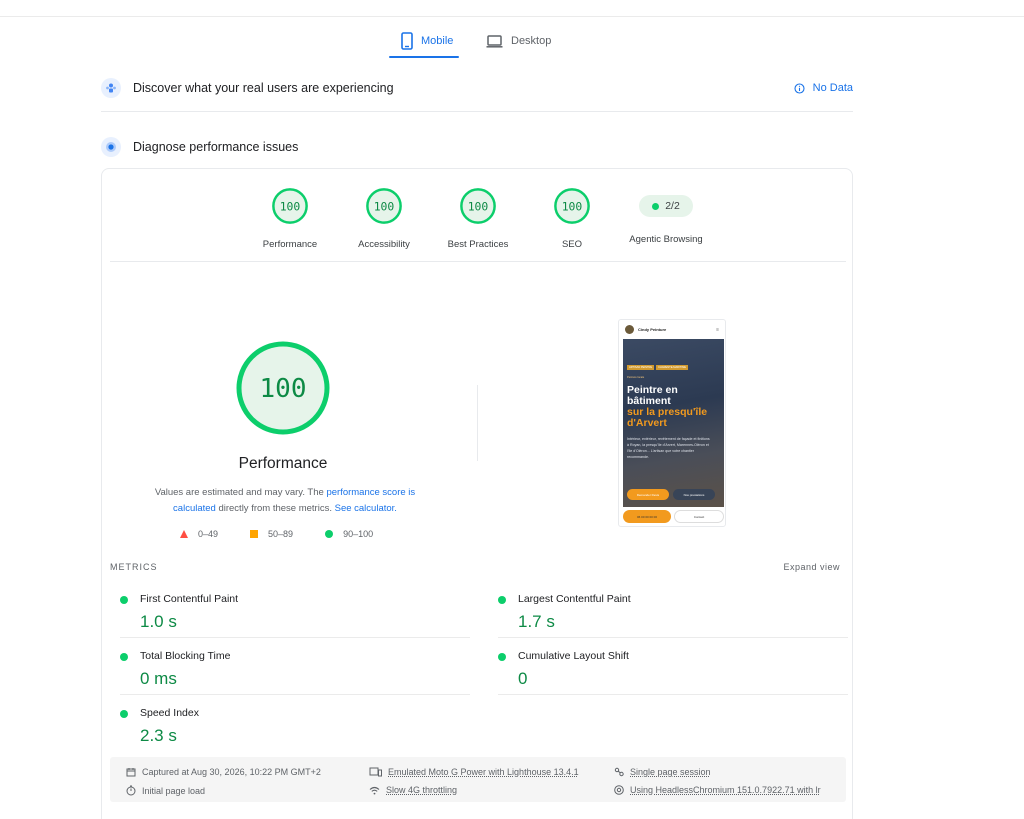 This screenshot has width=1024, height=819. Describe the element at coordinates (384, 244) in the screenshot. I see `gauge-accessibility-label: Accessibility` at that location.